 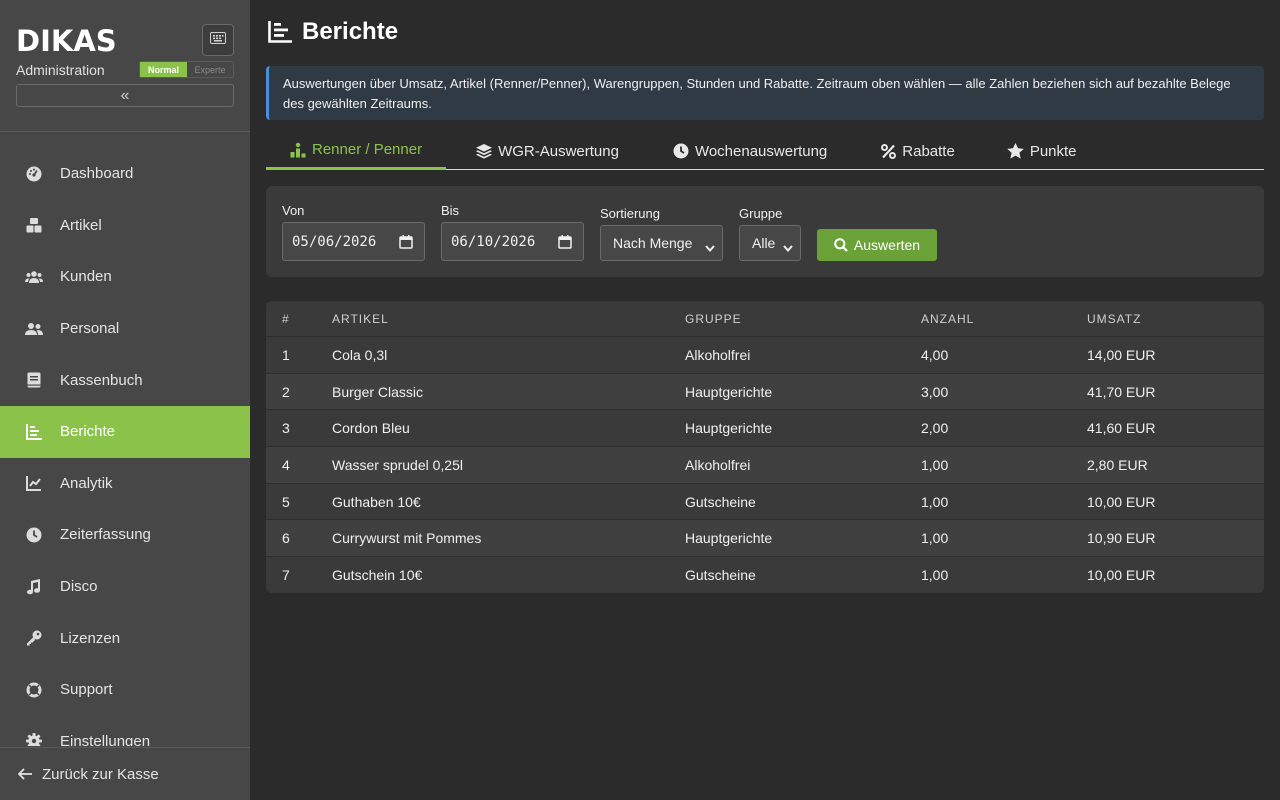 I want to click on sort-select-value: Nach Menge, so click(x=653, y=243).